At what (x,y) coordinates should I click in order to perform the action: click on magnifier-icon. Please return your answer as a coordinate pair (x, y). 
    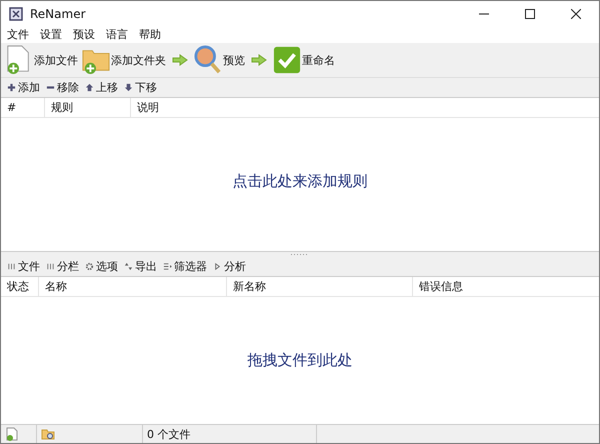
    Looking at the image, I should click on (208, 60).